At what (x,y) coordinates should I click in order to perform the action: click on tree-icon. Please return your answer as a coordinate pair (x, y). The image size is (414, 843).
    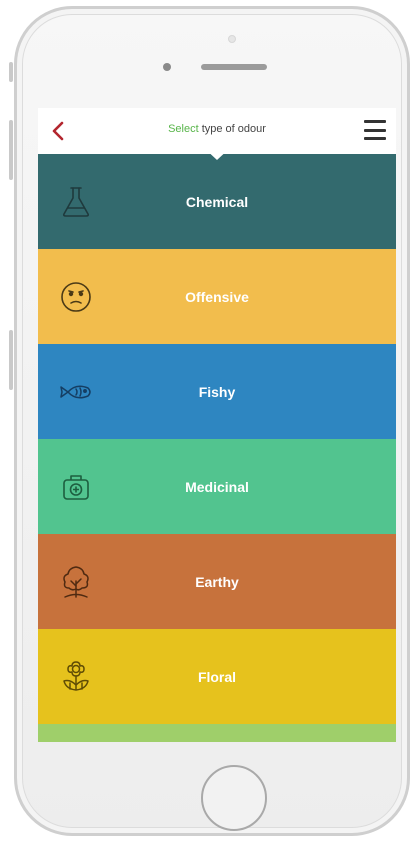
    Looking at the image, I should click on (76, 582).